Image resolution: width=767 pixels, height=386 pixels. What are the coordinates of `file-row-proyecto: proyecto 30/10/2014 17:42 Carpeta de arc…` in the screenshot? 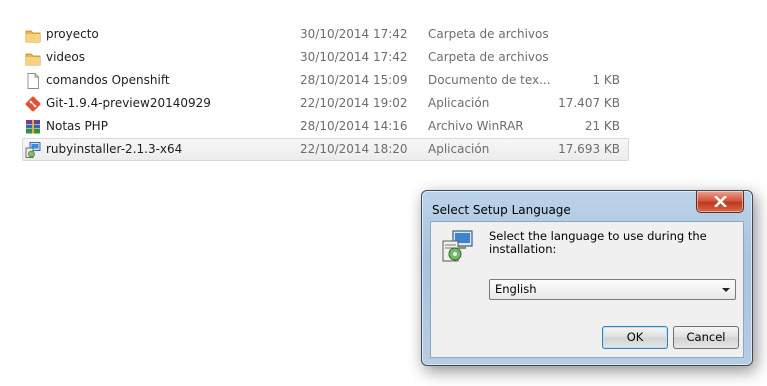 It's located at (325, 34).